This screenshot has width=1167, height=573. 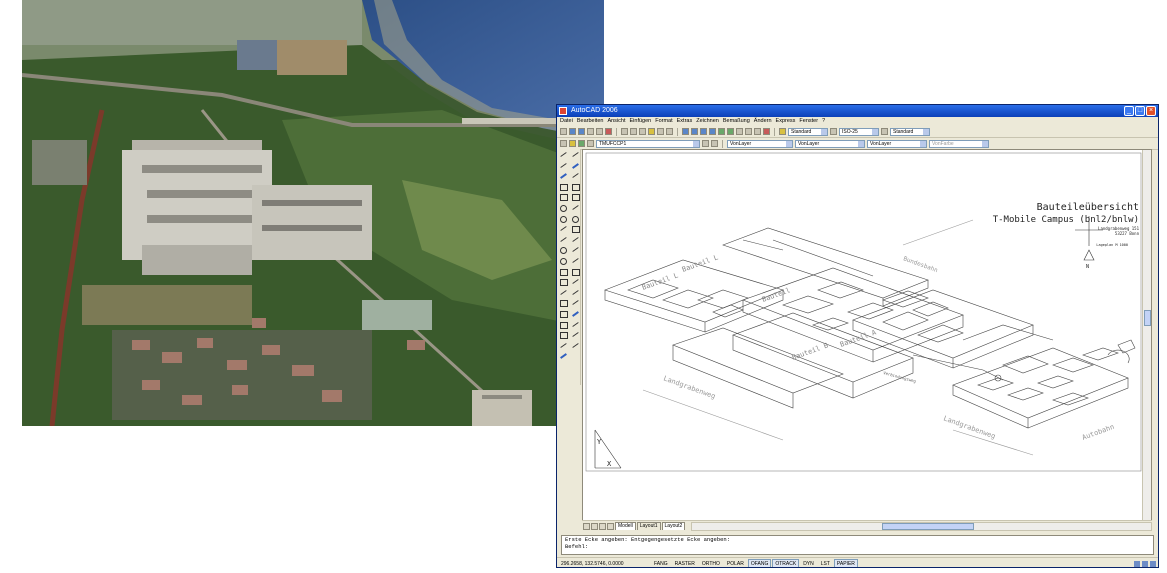 I want to click on menu-extras: Extras, so click(x=685, y=121).